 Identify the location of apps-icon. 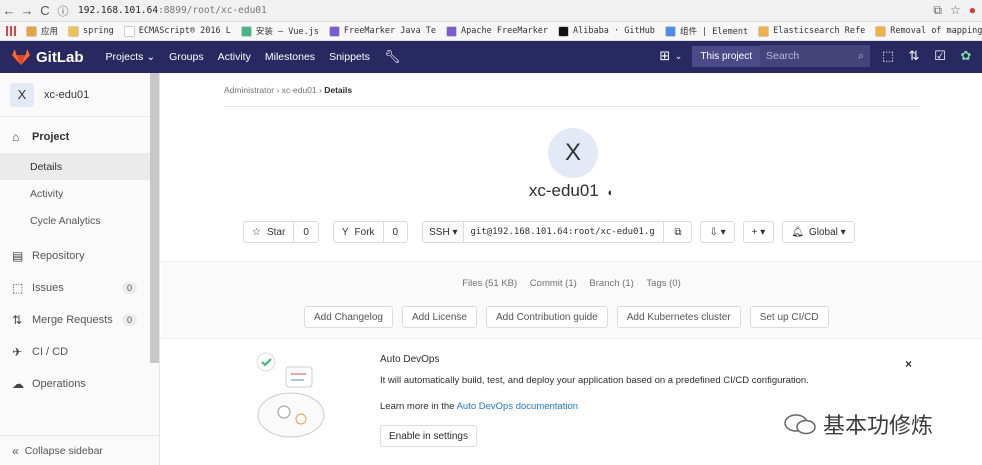
(11, 31).